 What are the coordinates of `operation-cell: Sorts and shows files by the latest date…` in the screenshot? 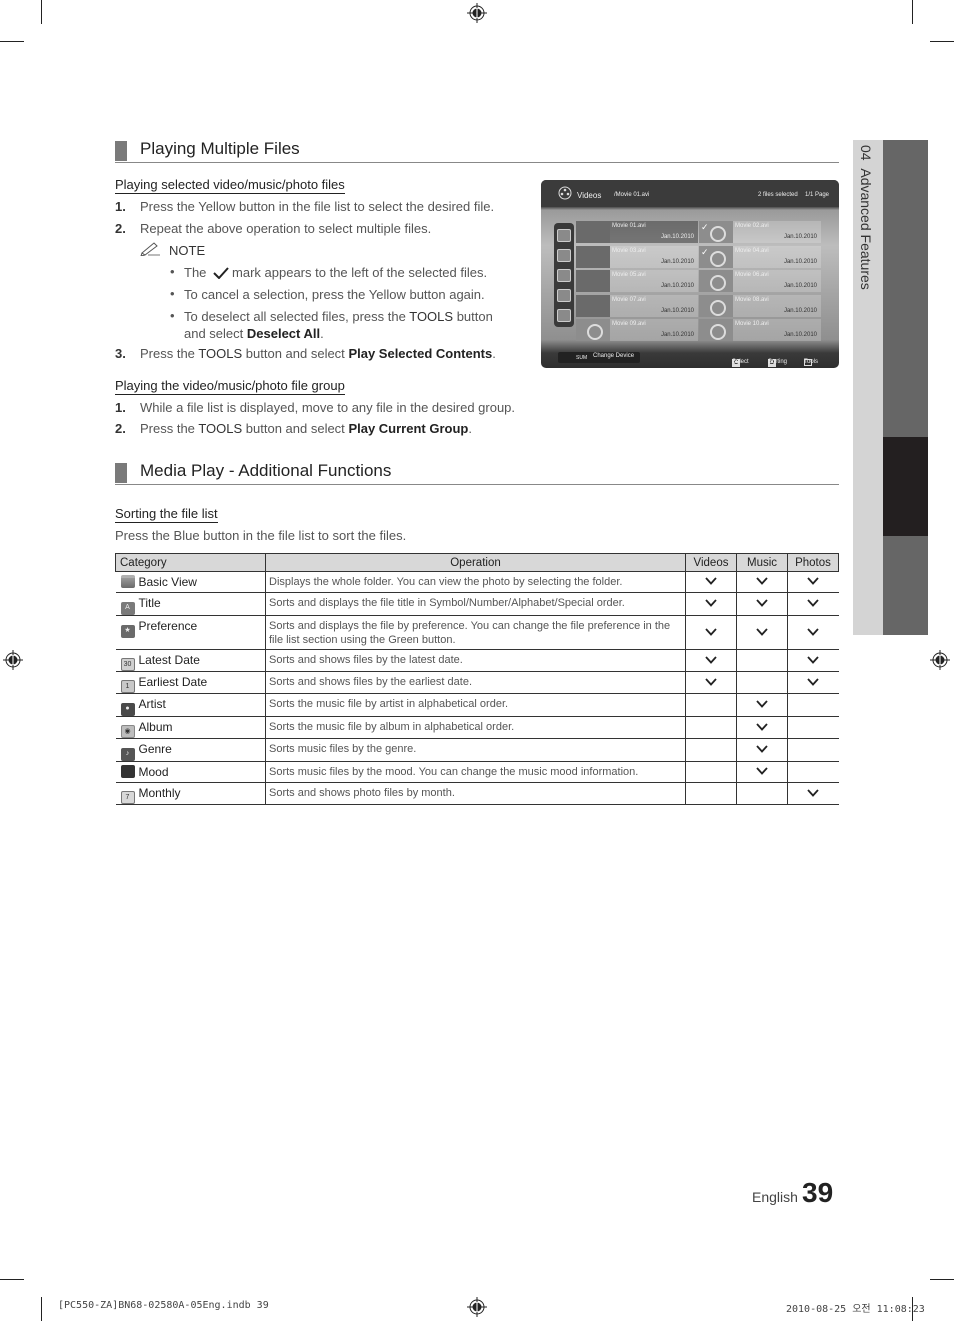 It's located at (475, 660).